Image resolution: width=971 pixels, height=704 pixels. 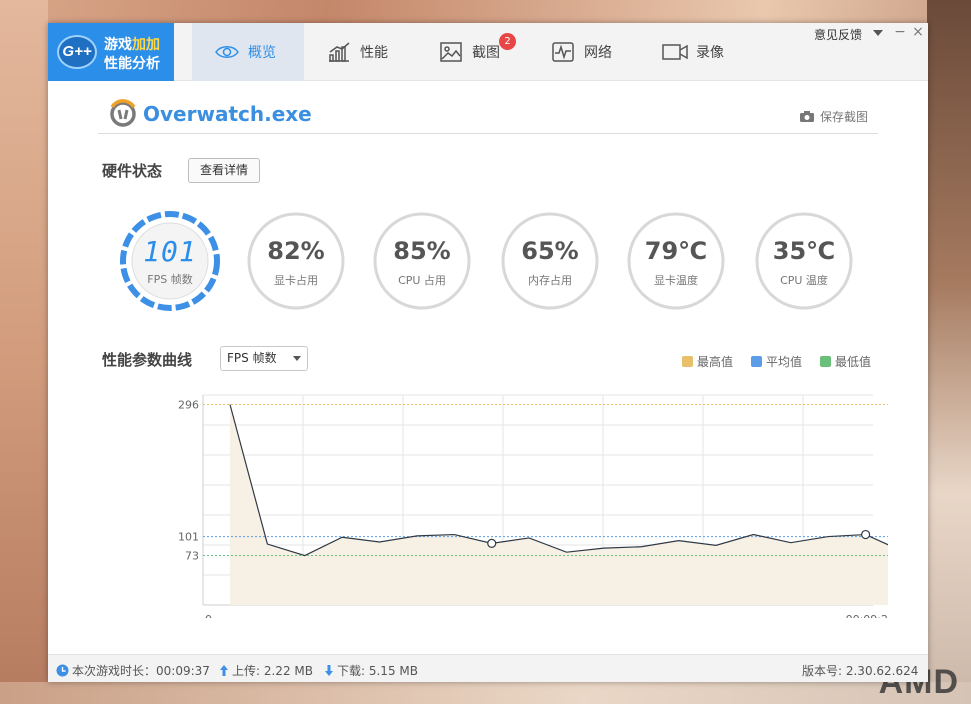 I want to click on gpu-temp-gauge: 79℃ 显卡温度, so click(x=676, y=261).